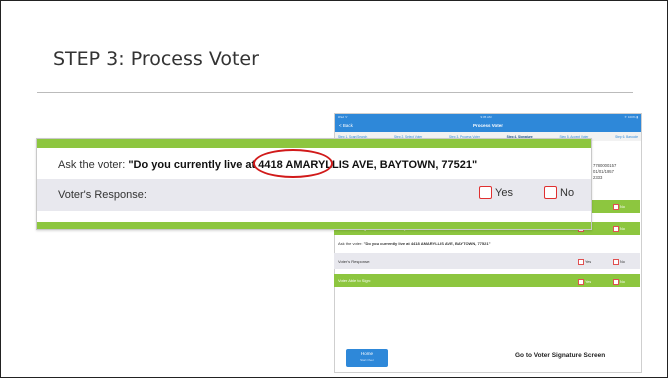  Describe the element at coordinates (631, 117) in the screenshot. I see `status-right: ✈ 100% ▮` at that location.